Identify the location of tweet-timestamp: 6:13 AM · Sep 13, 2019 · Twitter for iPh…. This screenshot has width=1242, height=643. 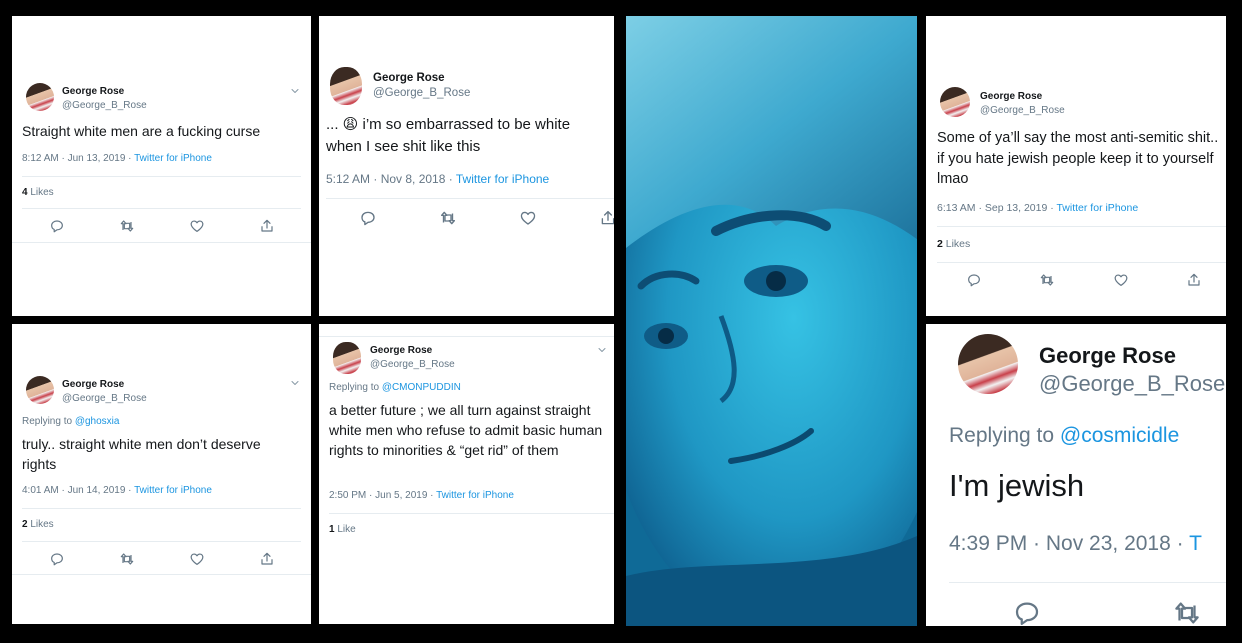
(1038, 208).